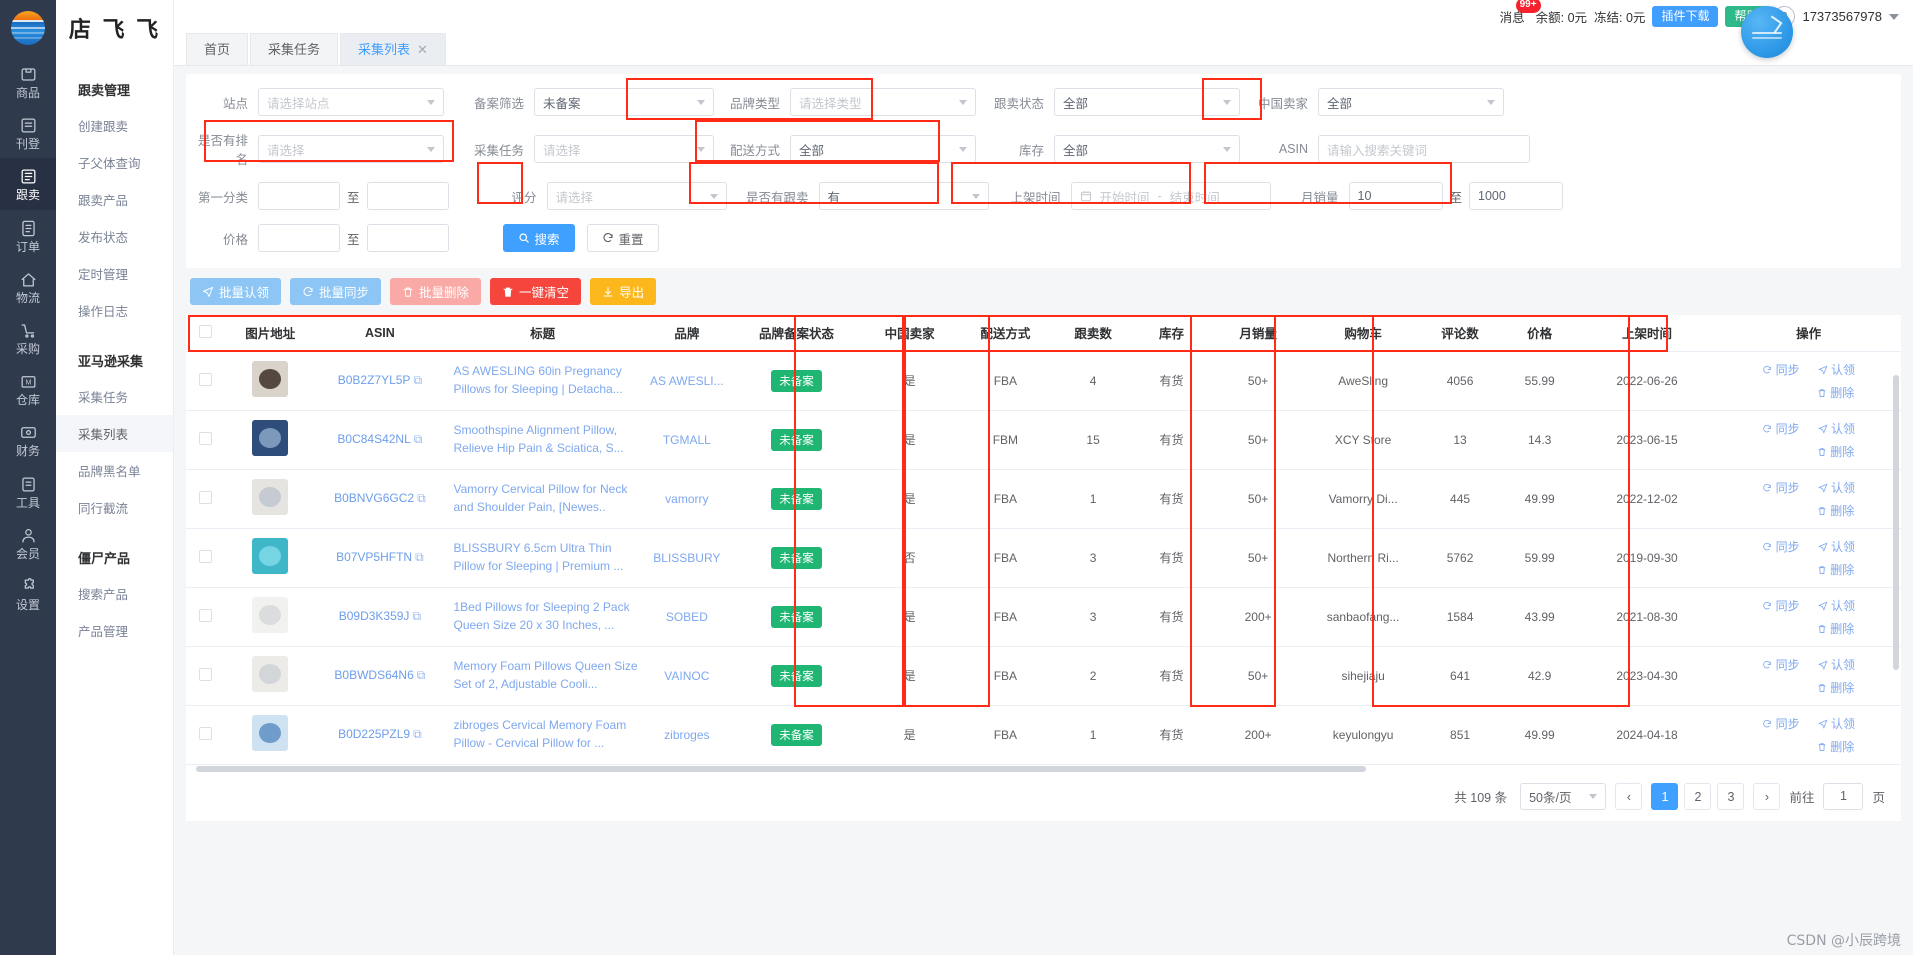  I want to click on subnav-item-发布状态: 发布状态, so click(114, 236).